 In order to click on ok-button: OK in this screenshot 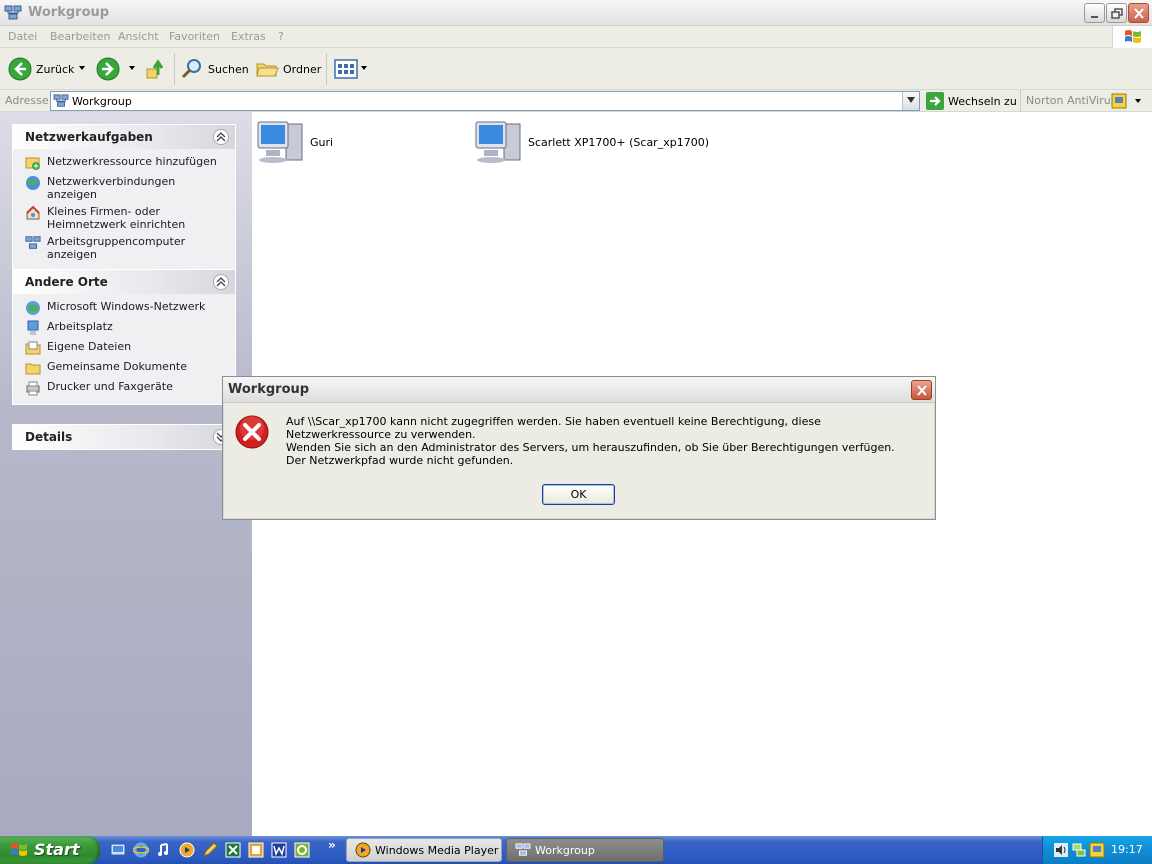, I will do `click(578, 494)`.